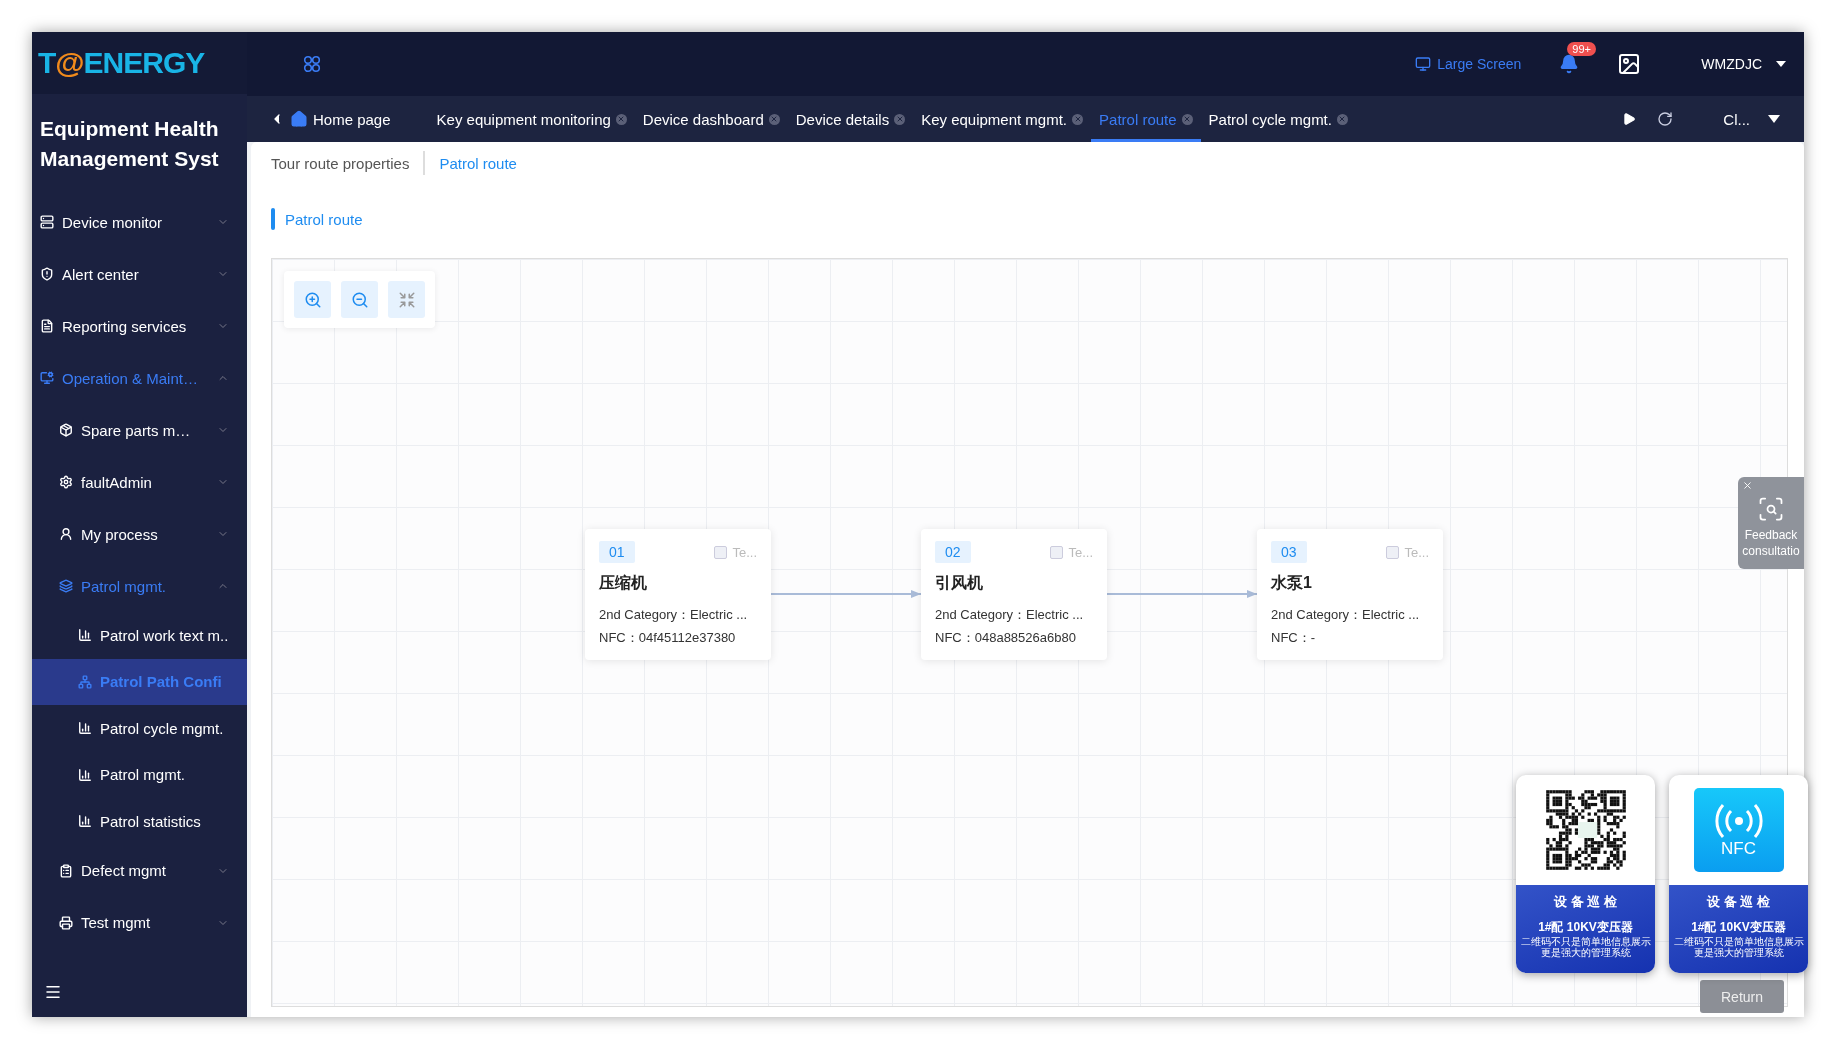  What do you see at coordinates (1771, 535) in the screenshot?
I see `feedback-label: Feedback` at bounding box center [1771, 535].